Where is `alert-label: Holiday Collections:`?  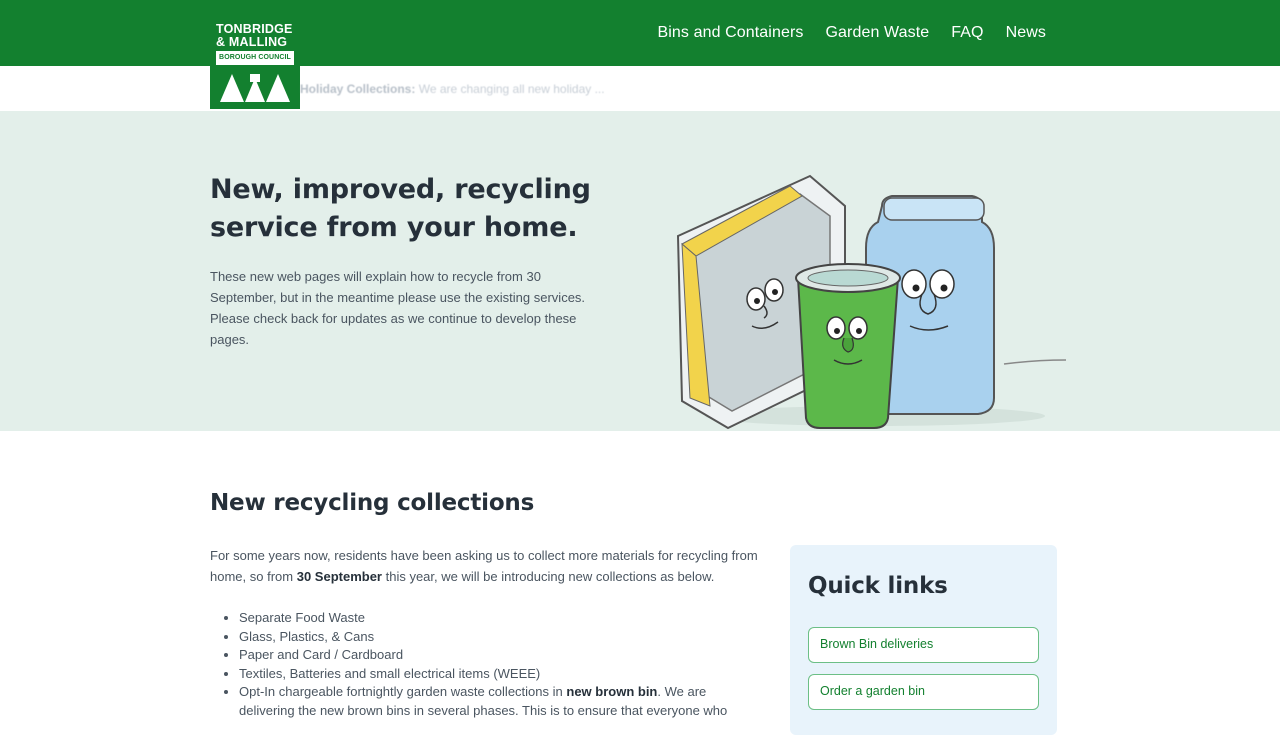 alert-label: Holiday Collections: is located at coordinates (358, 89).